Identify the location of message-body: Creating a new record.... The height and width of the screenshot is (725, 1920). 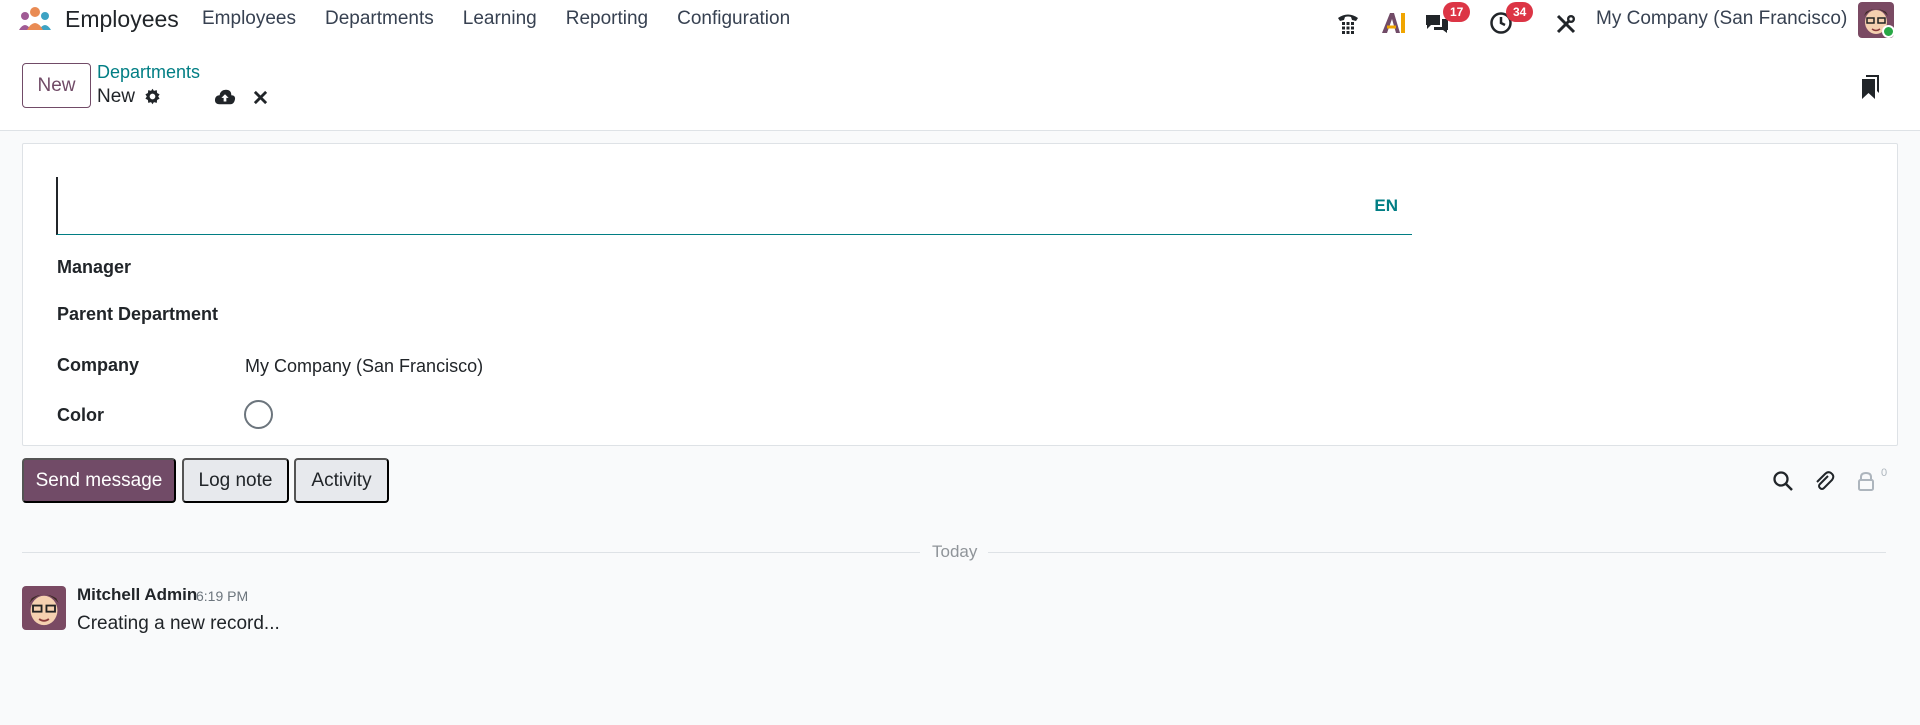
(178, 623).